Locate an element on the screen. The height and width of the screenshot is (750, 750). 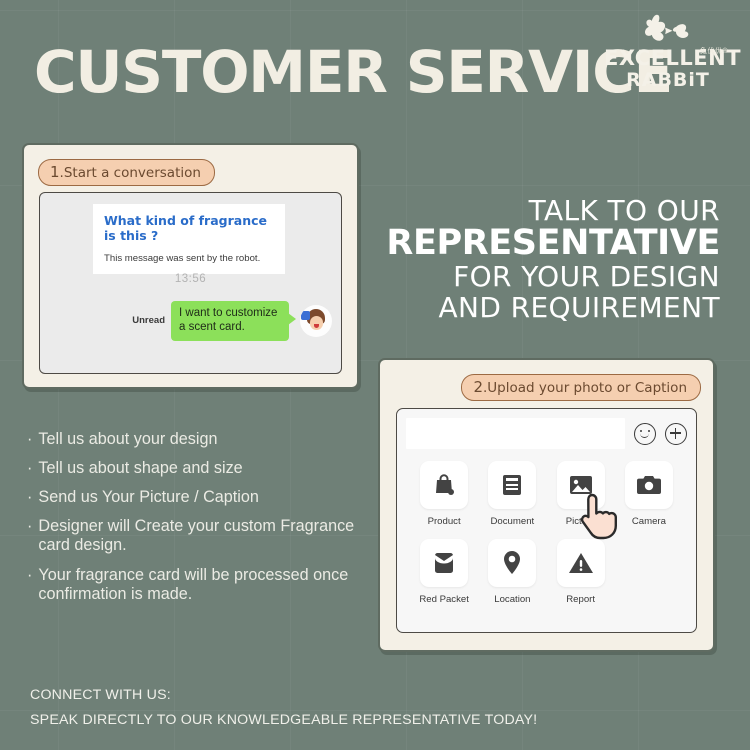
list-item: · Send us Your Picture / Caption is located at coordinates (192, 497).